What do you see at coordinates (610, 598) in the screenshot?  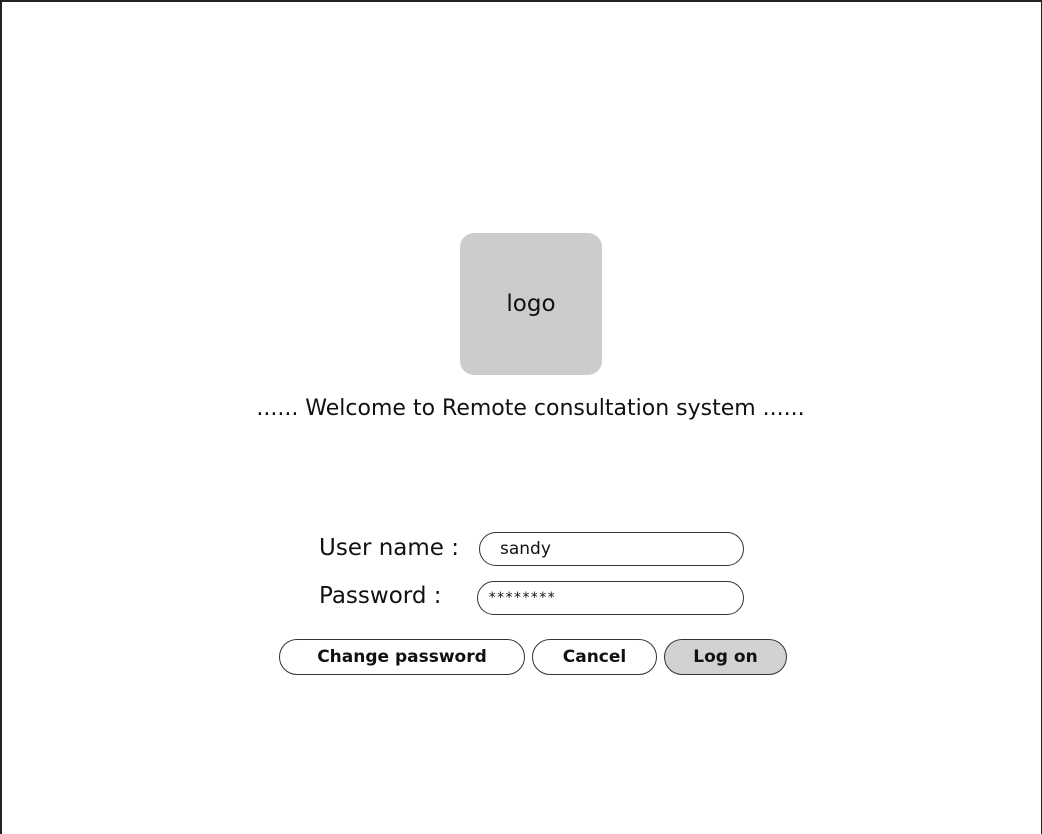 I see `password-input` at bounding box center [610, 598].